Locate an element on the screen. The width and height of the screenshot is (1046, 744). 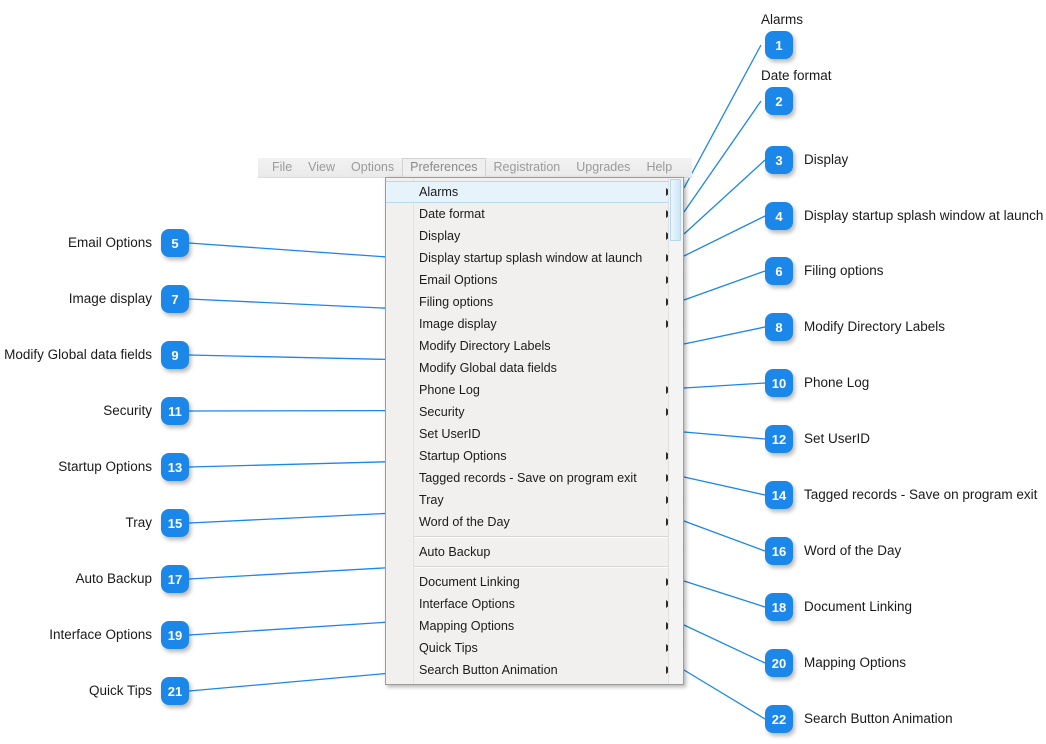
callout-badge: 4 is located at coordinates (779, 216).